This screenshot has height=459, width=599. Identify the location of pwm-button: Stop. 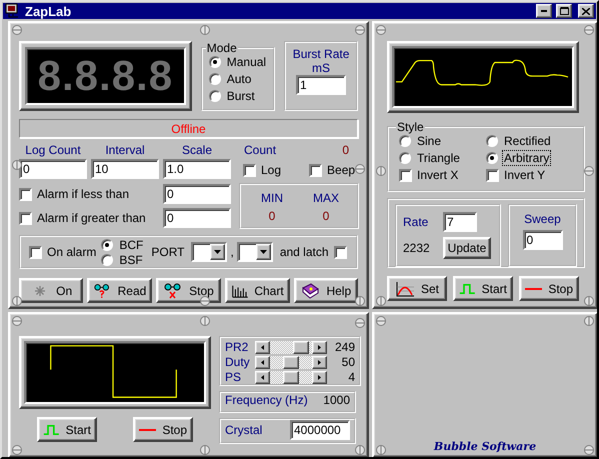
(163, 429).